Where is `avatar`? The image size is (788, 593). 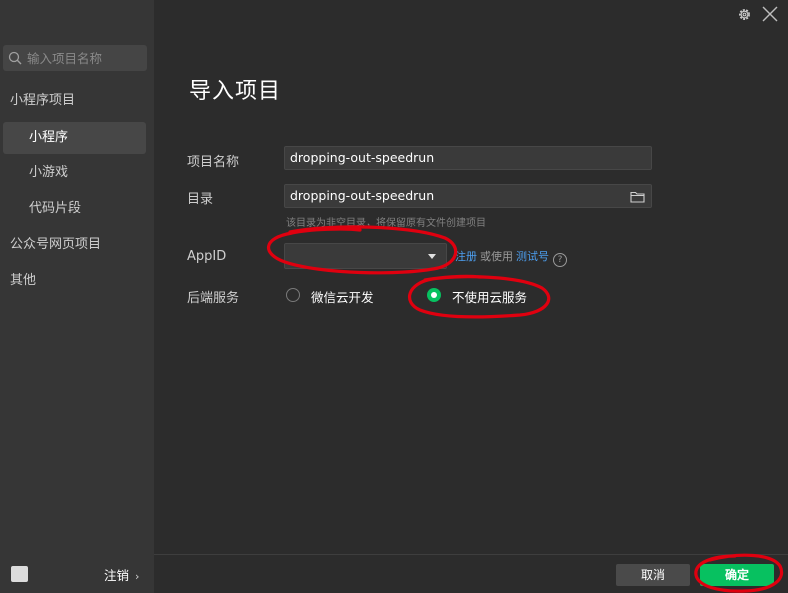
avatar is located at coordinates (19, 574).